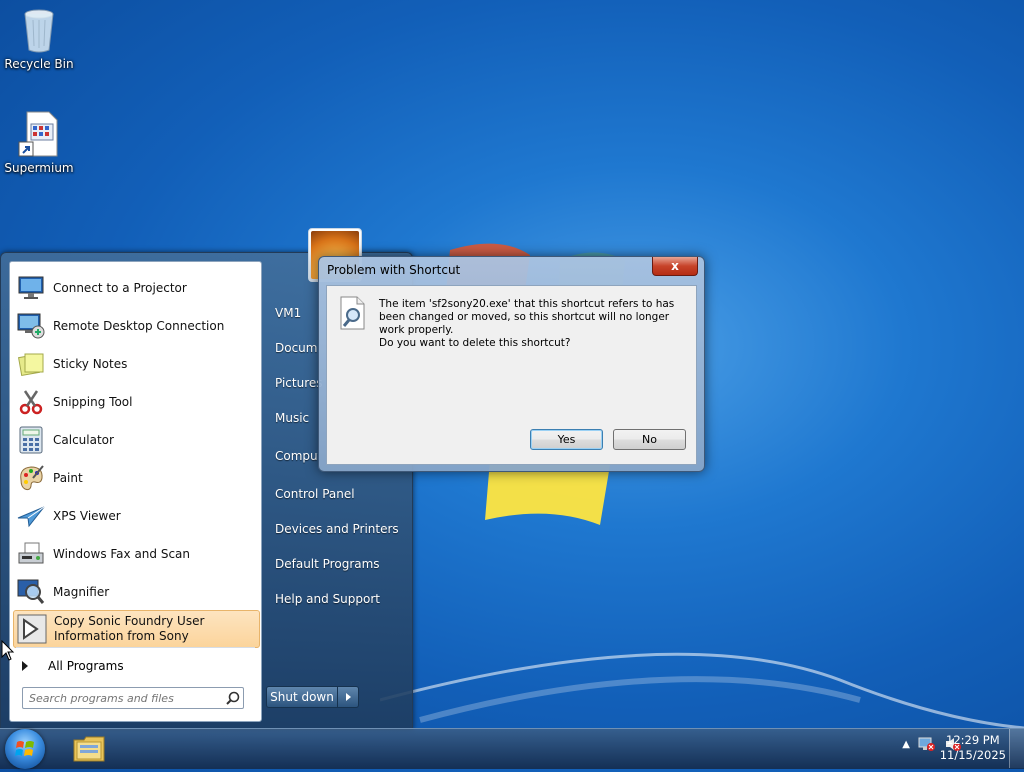 Image resolution: width=1024 pixels, height=772 pixels. I want to click on place-music: Music, so click(293, 418).